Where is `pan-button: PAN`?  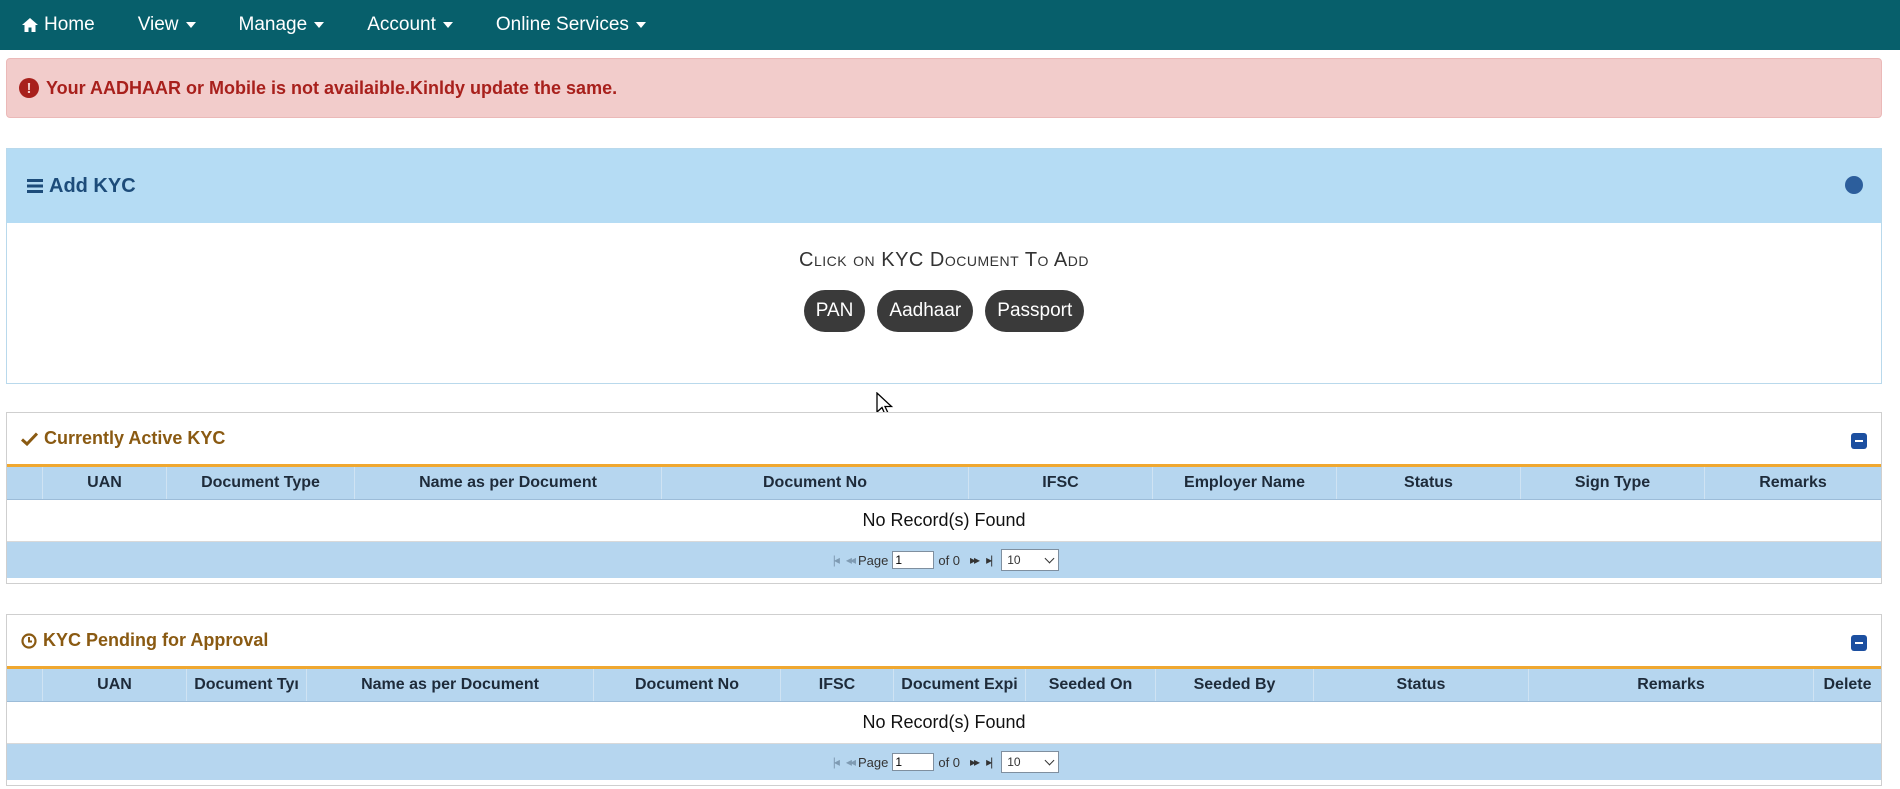 pan-button: PAN is located at coordinates (834, 311).